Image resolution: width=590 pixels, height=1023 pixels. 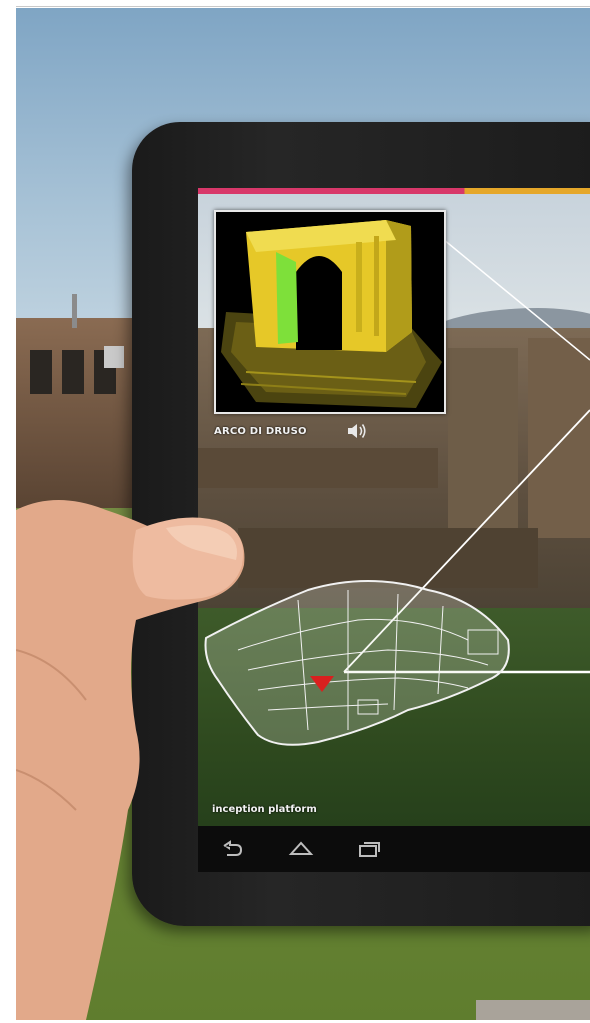 What do you see at coordinates (357, 431) in the screenshot?
I see `speaker-icon` at bounding box center [357, 431].